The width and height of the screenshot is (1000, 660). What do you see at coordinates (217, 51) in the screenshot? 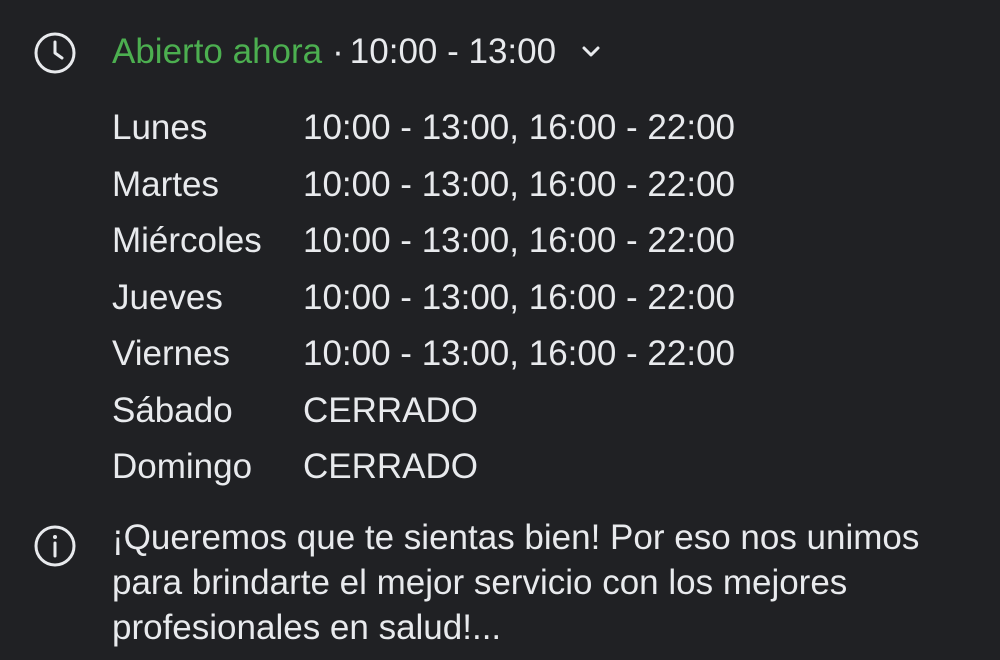
I see `open-status-label: Abierto ahora` at bounding box center [217, 51].